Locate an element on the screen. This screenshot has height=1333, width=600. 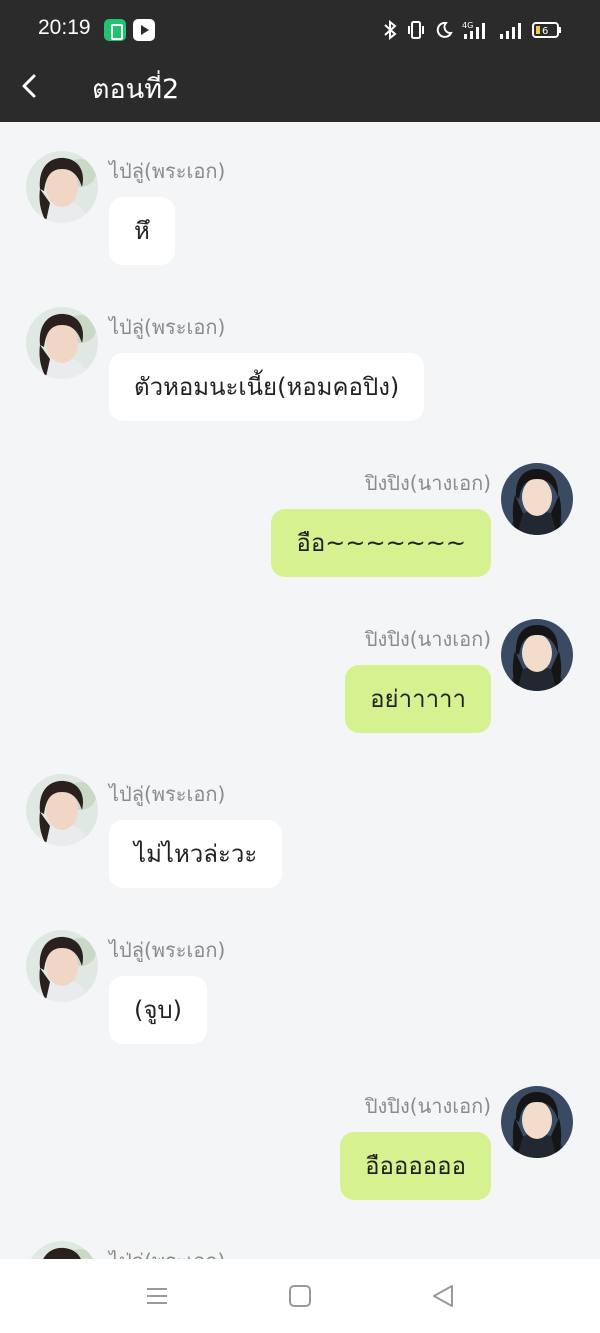
message-bubble: อืออออออ is located at coordinates (415, 1166).